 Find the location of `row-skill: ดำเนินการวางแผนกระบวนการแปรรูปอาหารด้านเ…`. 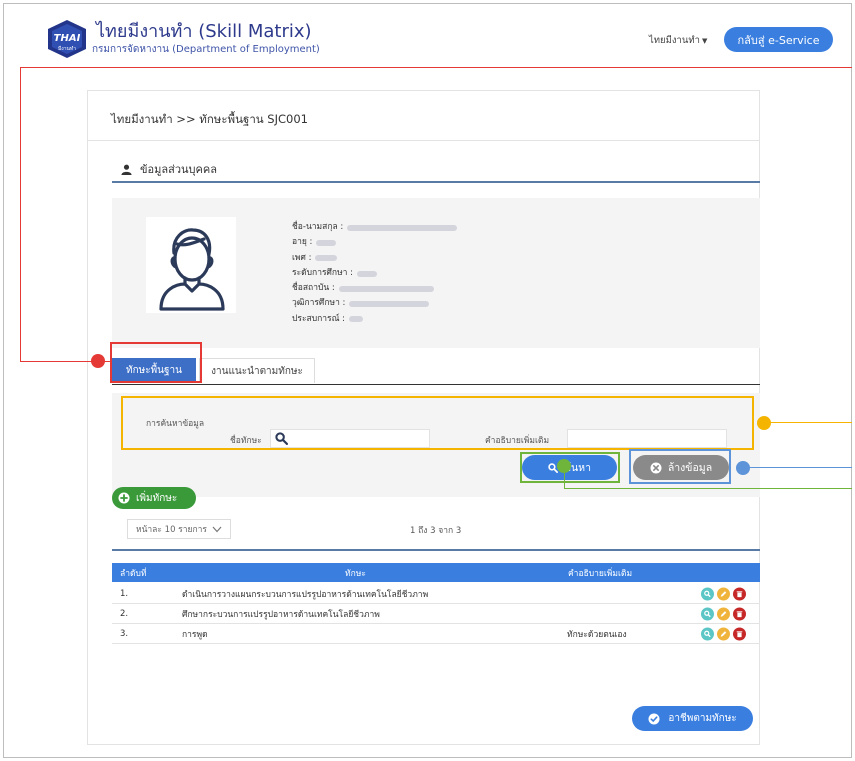

row-skill: ดำเนินการวางแผนกระบวนการแปรรูปอาหารด้านเ… is located at coordinates (305, 594).